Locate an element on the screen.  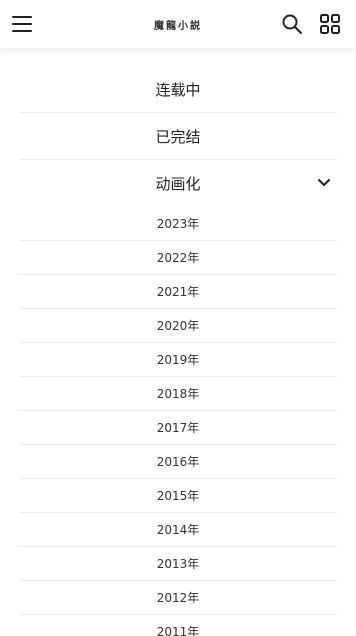
grid-button is located at coordinates (330, 24).